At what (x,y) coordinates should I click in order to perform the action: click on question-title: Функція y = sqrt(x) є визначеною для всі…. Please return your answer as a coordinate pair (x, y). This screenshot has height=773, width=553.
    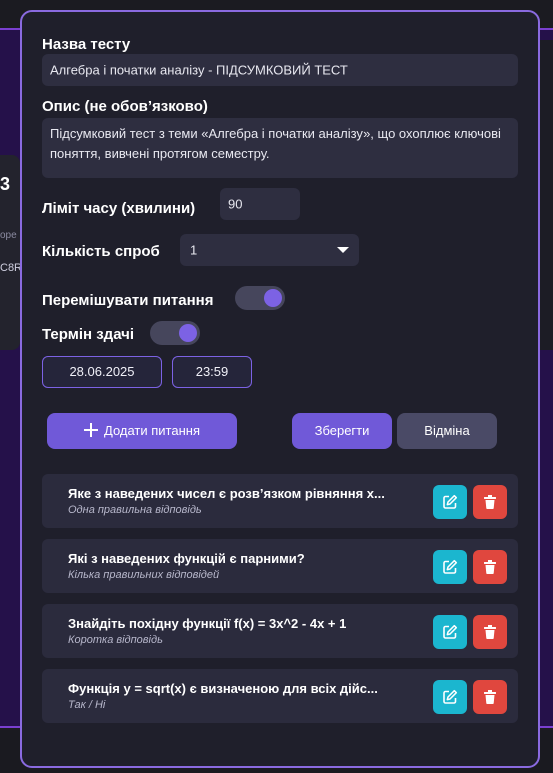
    Looking at the image, I should click on (223, 688).